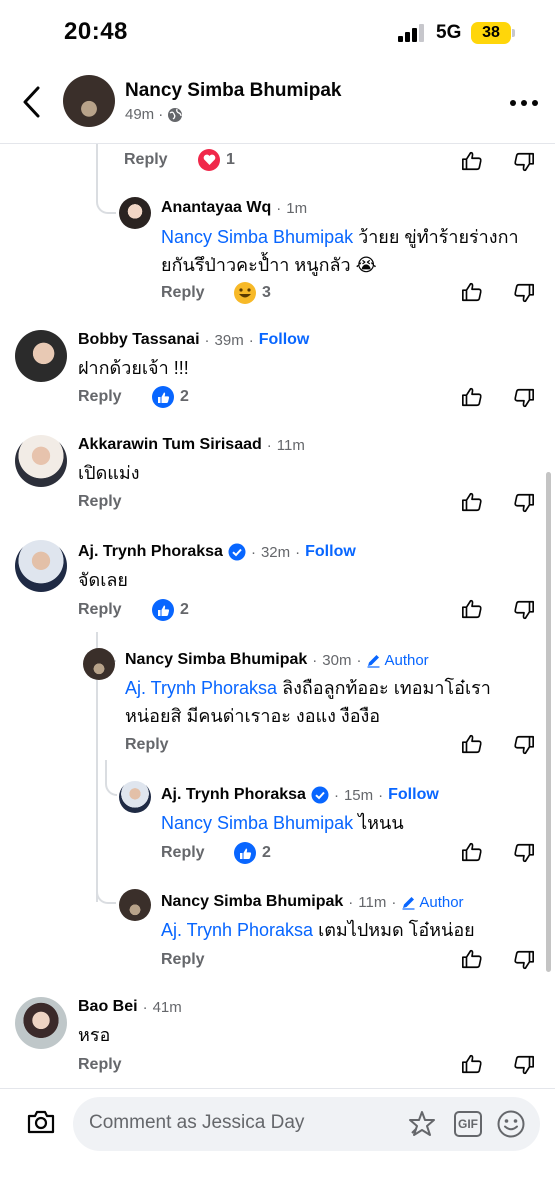 This screenshot has height=1200, width=555. I want to click on camera-button, so click(41, 1122).